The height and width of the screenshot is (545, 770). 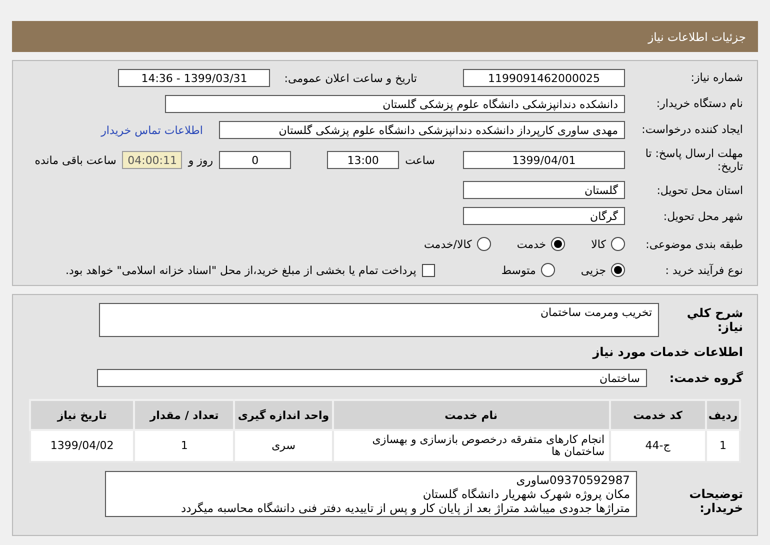 I want to click on column-header: نام خدمت, so click(x=471, y=415).